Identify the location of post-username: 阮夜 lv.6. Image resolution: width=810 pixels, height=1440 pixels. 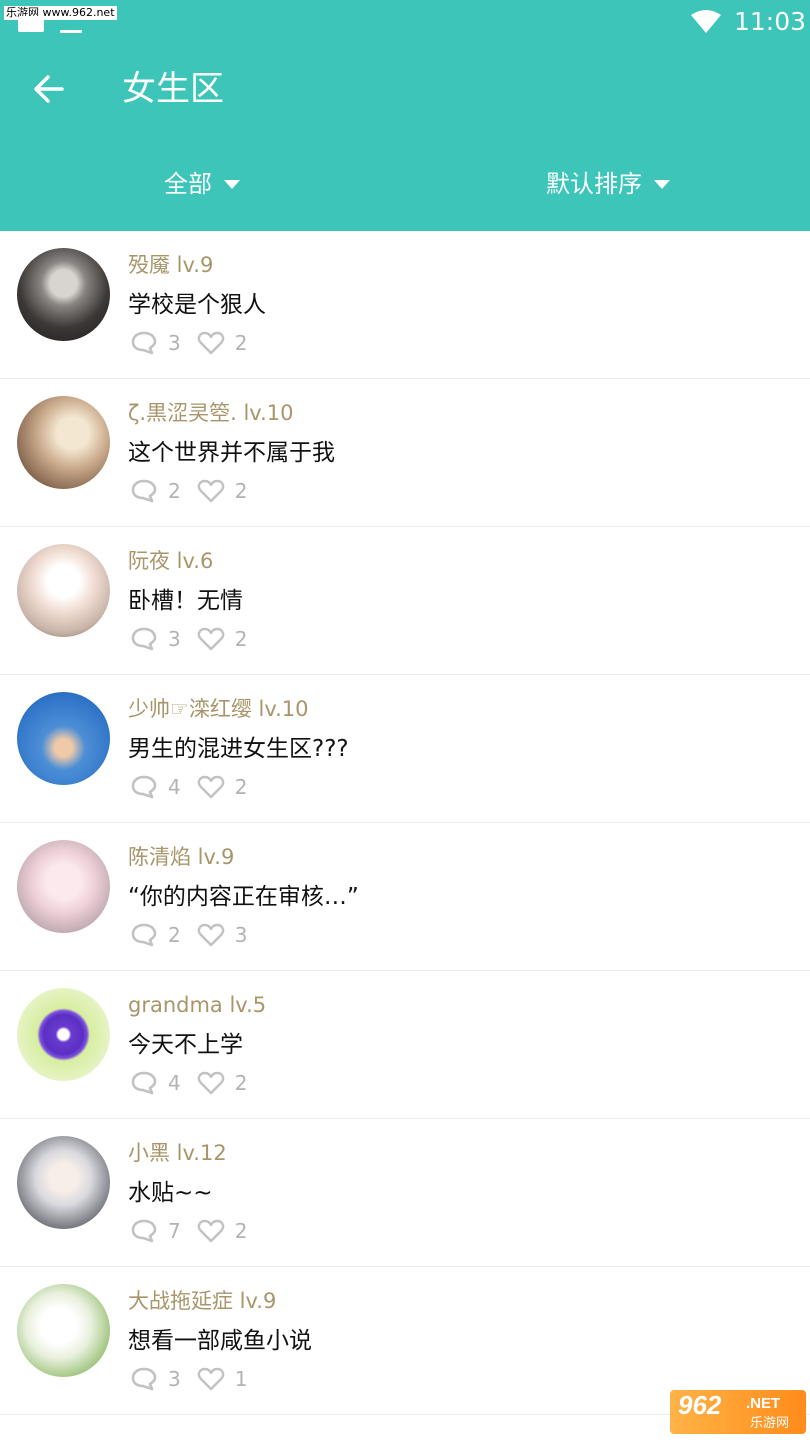
(170, 561).